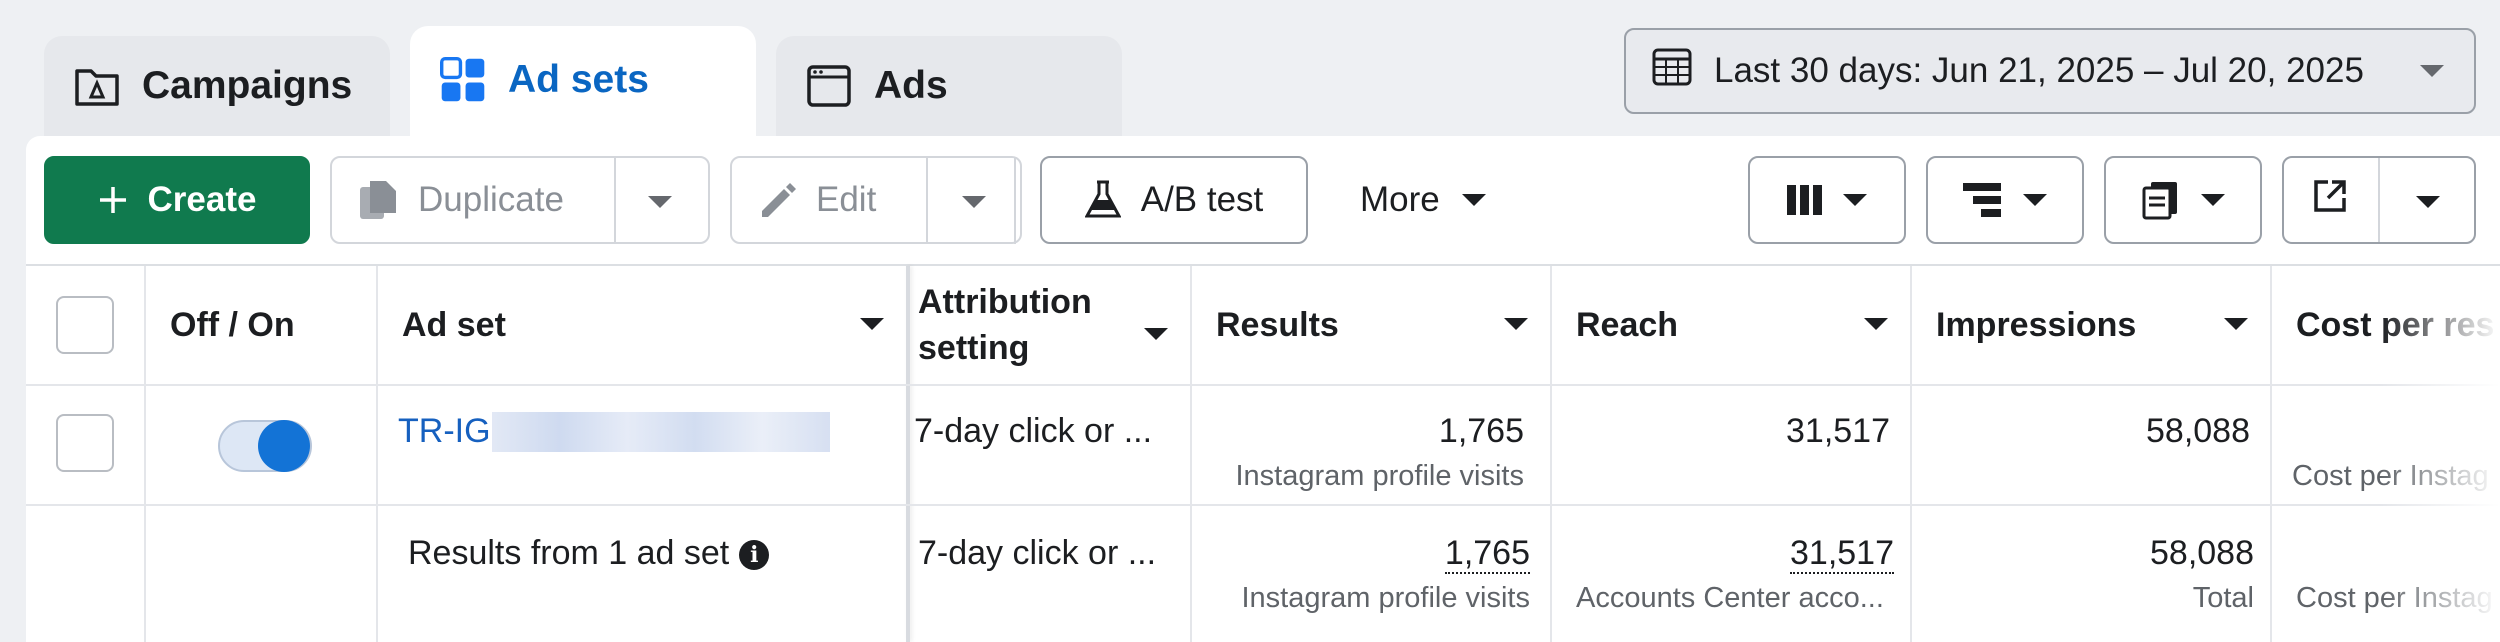  What do you see at coordinates (1735, 554) in the screenshot?
I see `summary-reach: 31,517` at bounding box center [1735, 554].